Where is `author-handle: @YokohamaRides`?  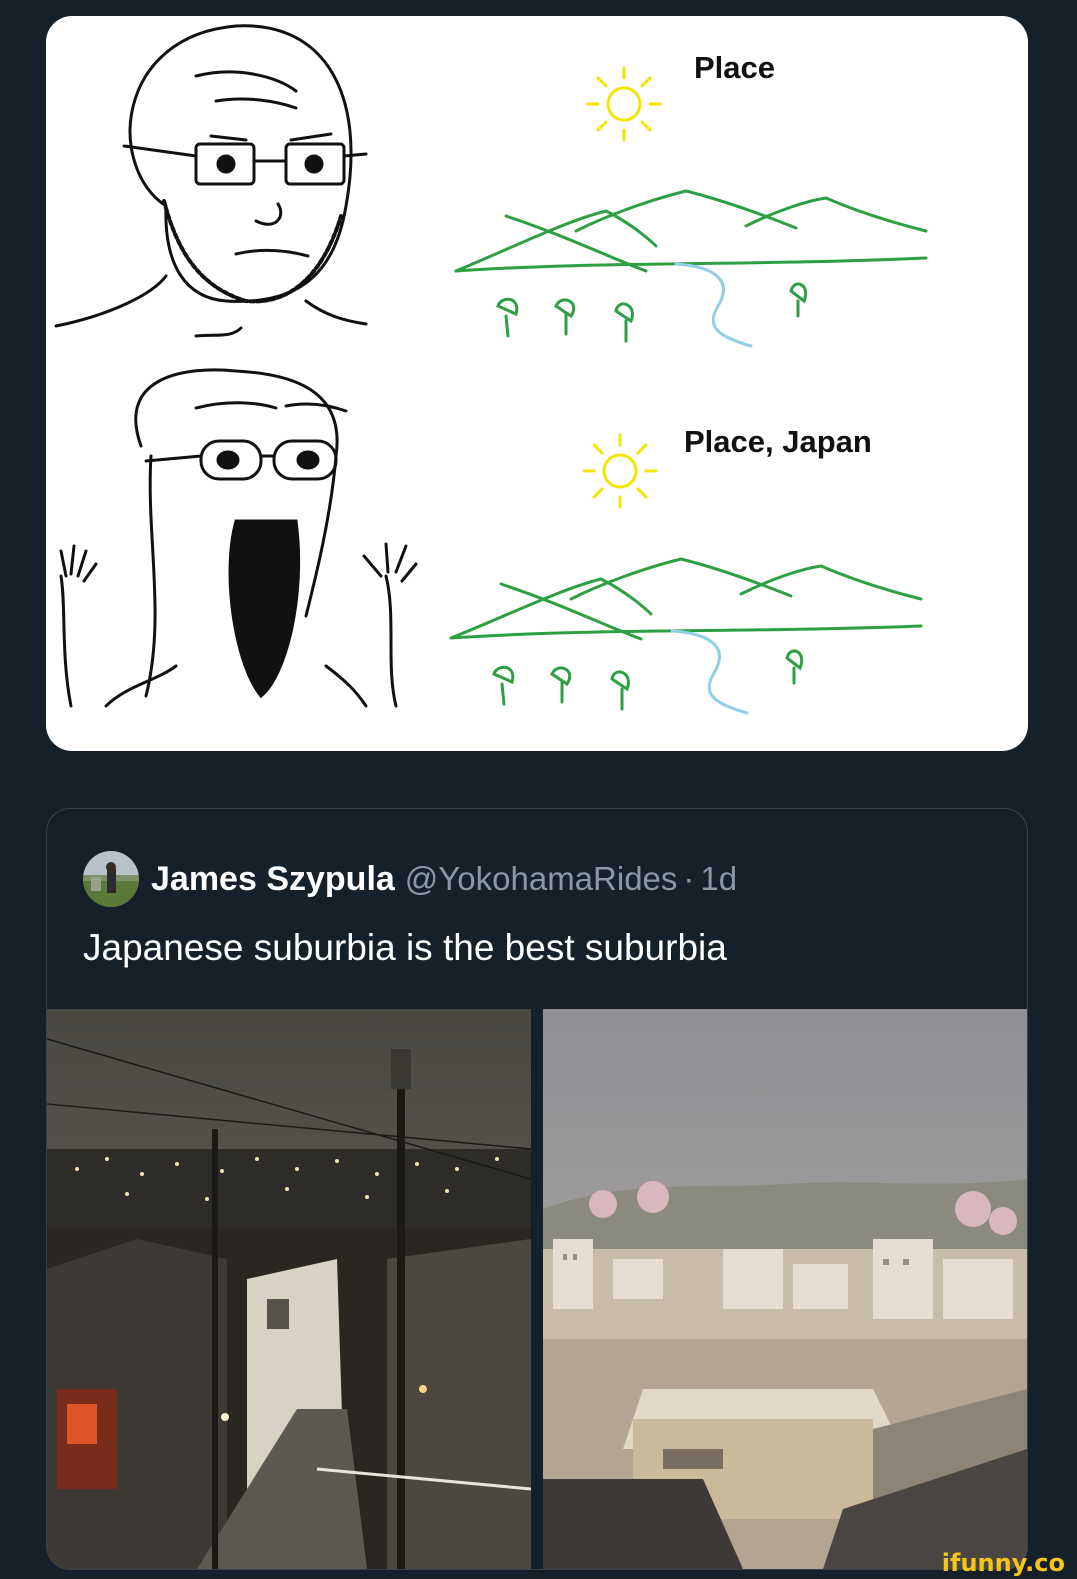
author-handle: @YokohamaRides is located at coordinates (541, 879).